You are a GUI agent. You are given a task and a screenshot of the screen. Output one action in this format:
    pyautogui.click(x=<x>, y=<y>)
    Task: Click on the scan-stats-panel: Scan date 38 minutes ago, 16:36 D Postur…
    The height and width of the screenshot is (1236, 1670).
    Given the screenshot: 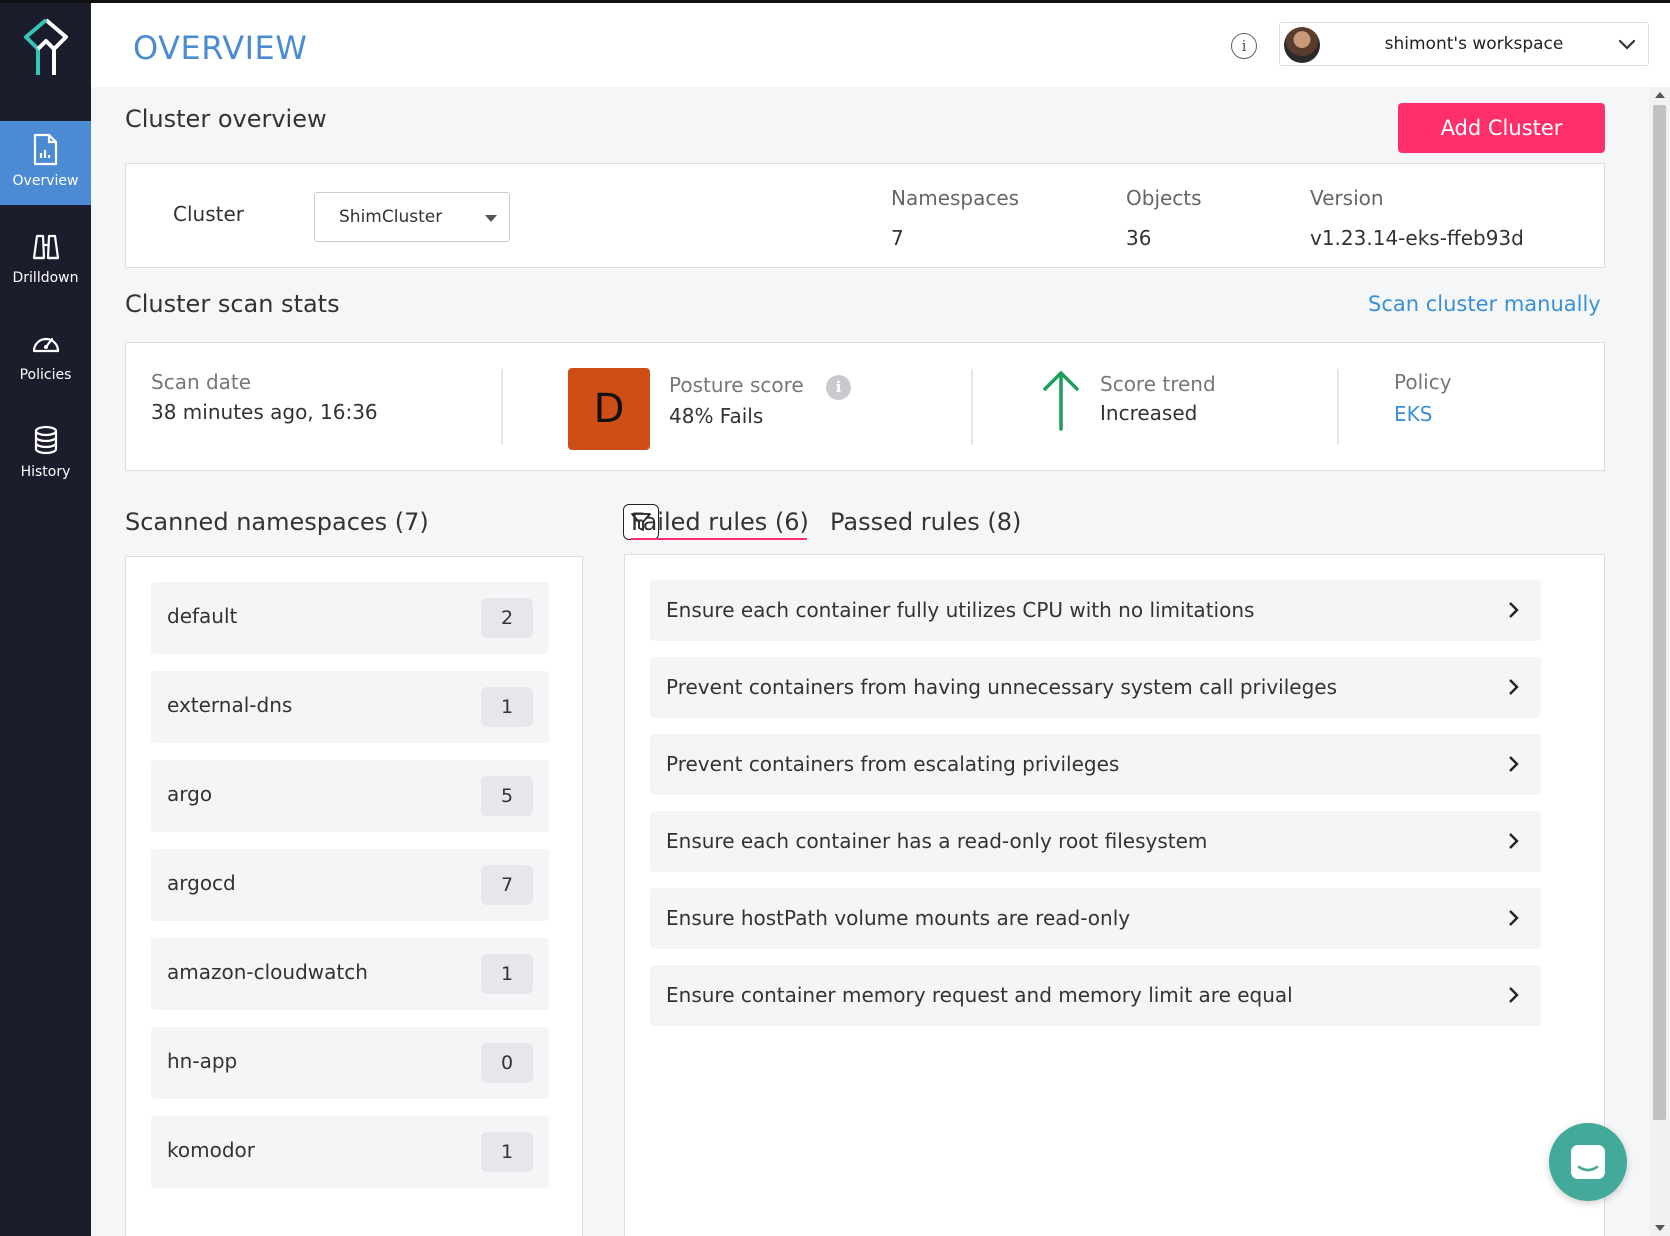 What is the action you would take?
    pyautogui.click(x=865, y=406)
    